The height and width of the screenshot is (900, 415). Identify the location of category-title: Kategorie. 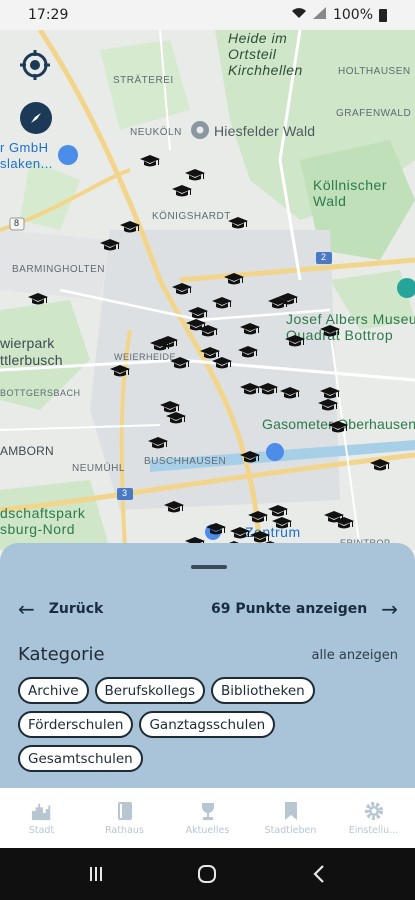
(61, 654).